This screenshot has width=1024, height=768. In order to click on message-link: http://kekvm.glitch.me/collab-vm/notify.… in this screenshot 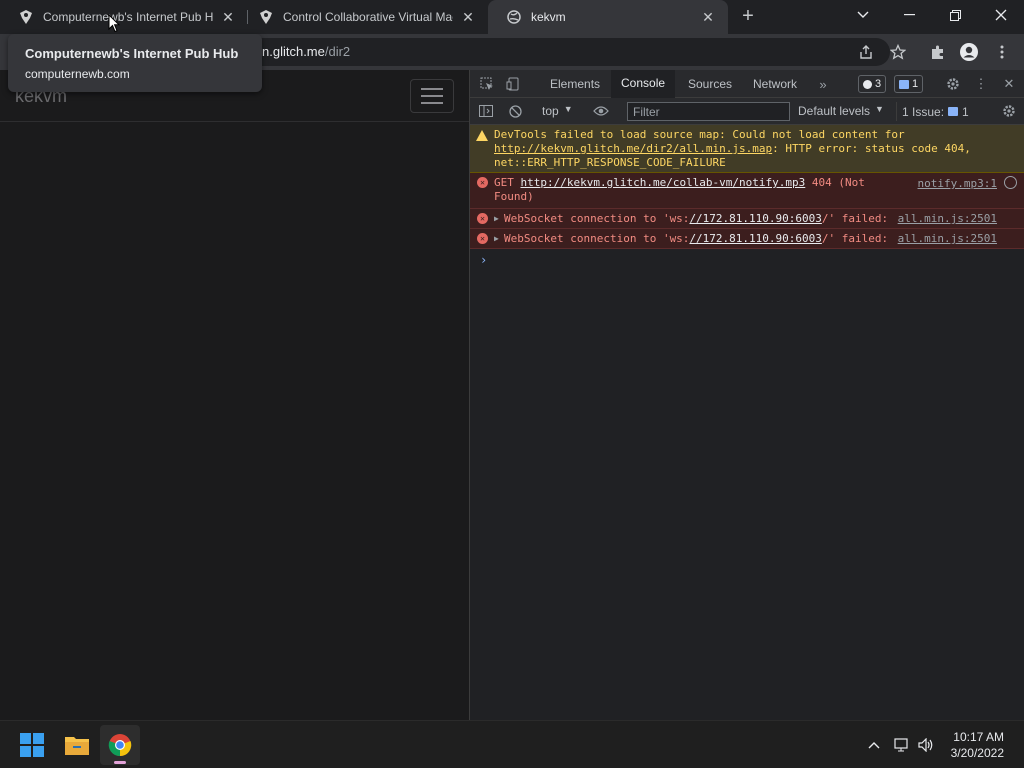, I will do `click(663, 182)`.